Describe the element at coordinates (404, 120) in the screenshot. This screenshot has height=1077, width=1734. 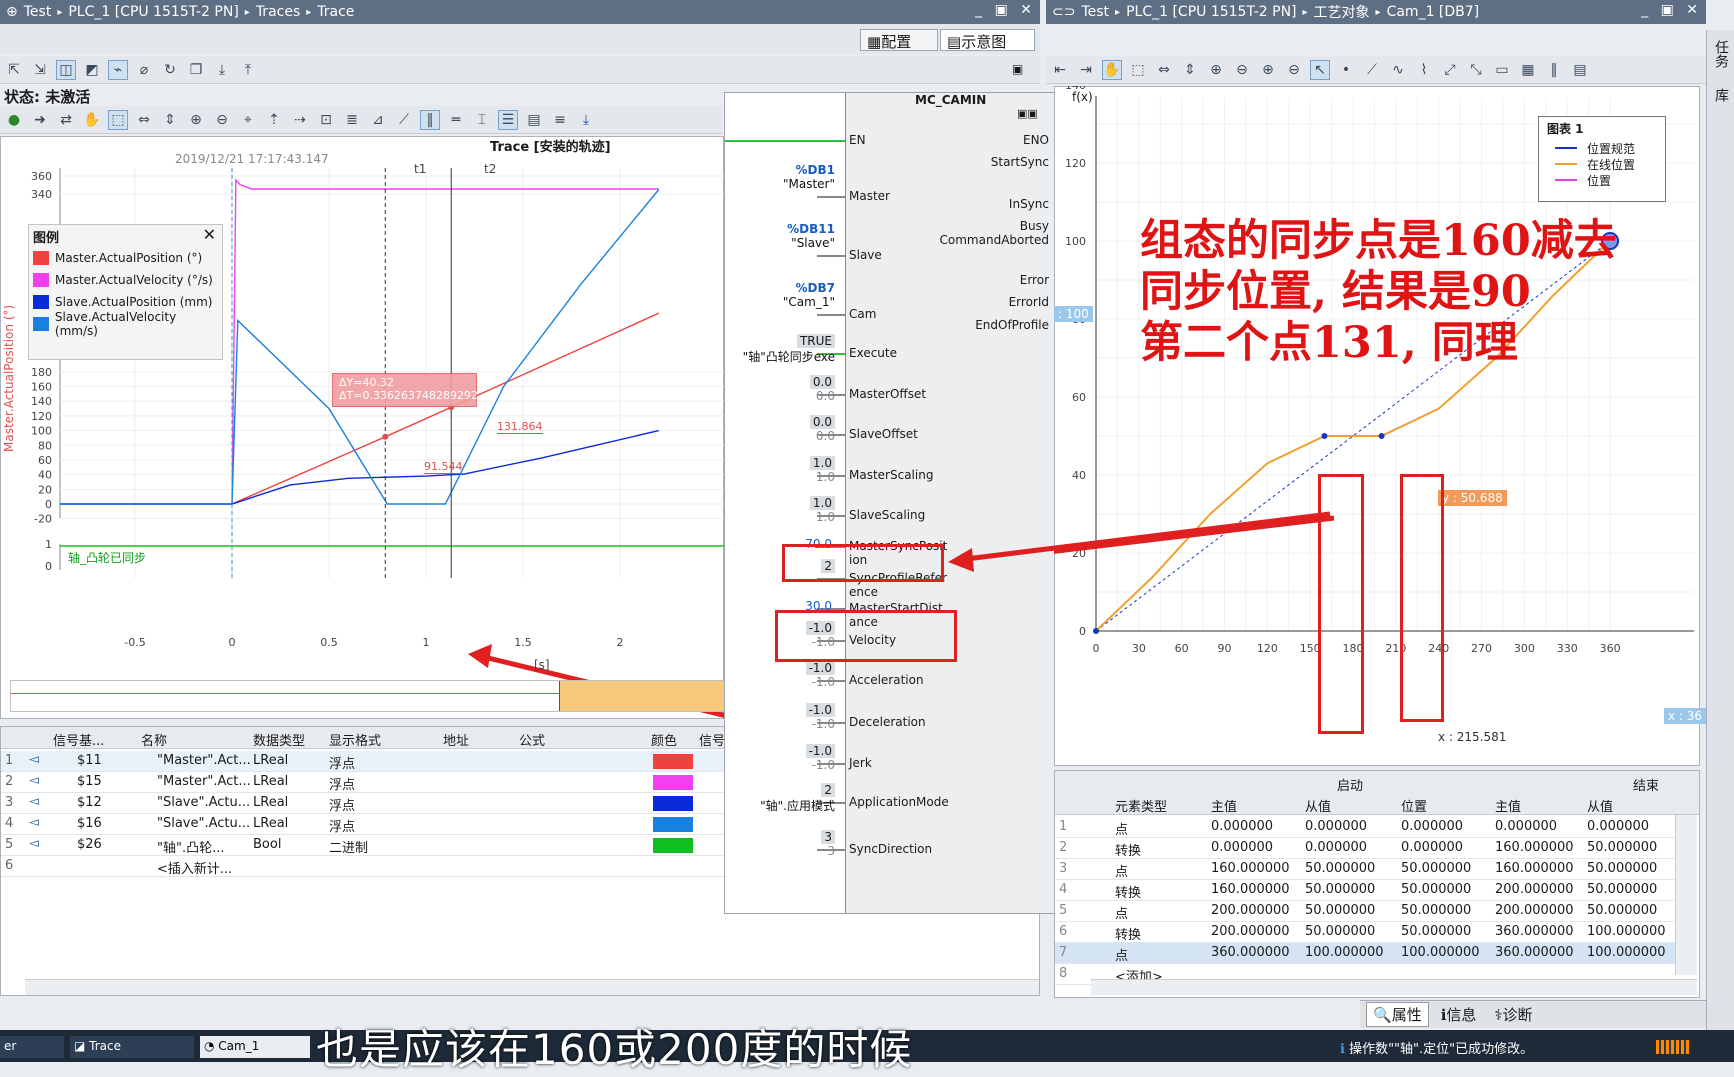
I see `cursor-b-icon: ⟋` at that location.